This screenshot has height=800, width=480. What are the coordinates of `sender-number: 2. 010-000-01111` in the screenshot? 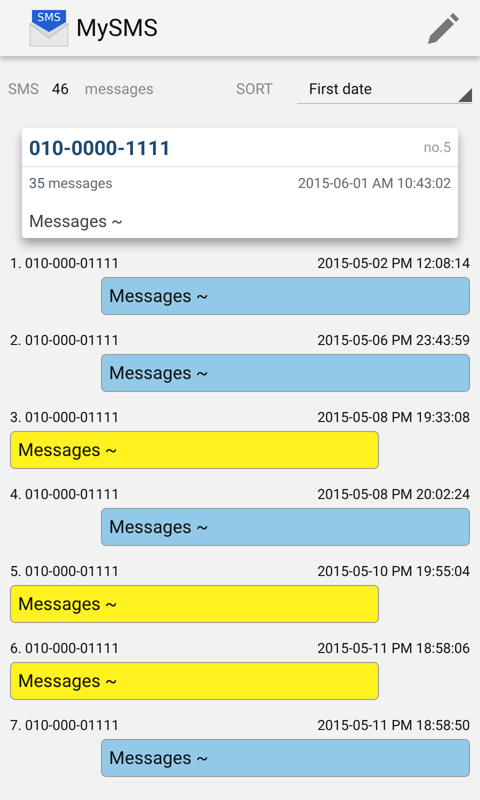 It's located at (65, 341).